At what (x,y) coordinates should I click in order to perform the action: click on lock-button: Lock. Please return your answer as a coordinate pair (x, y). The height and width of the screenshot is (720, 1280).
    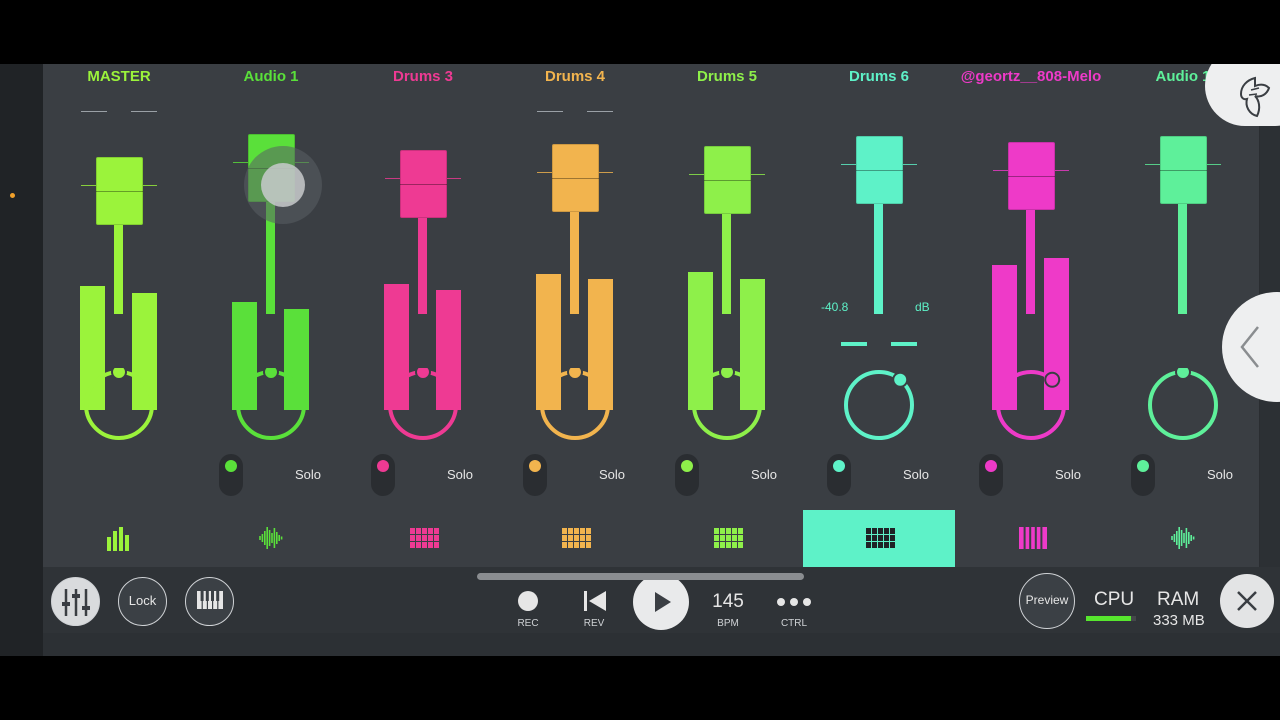
    Looking at the image, I should click on (142, 601).